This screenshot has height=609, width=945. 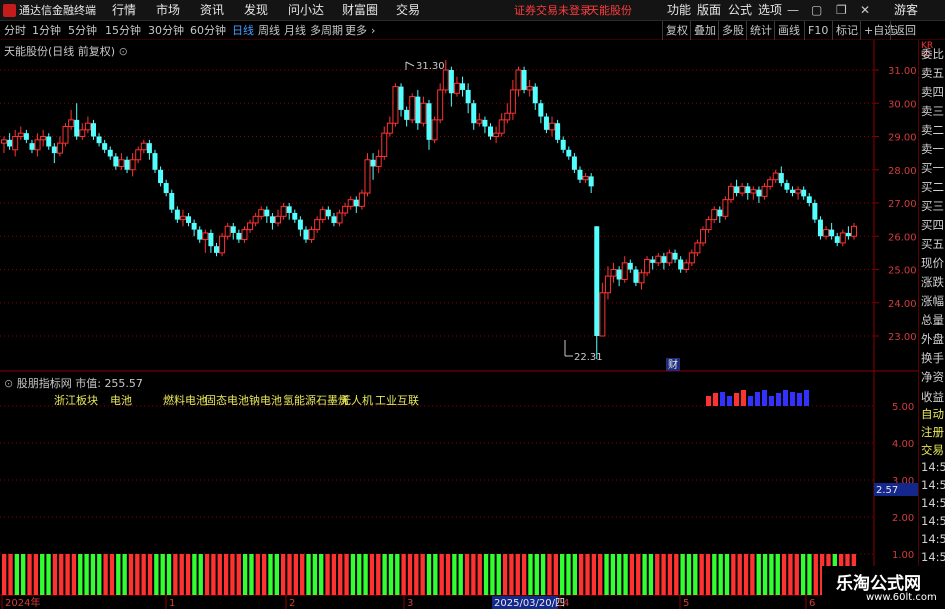 I want to click on chart-title: 天能股份(日线 前复权) ⊙, so click(x=66, y=51).